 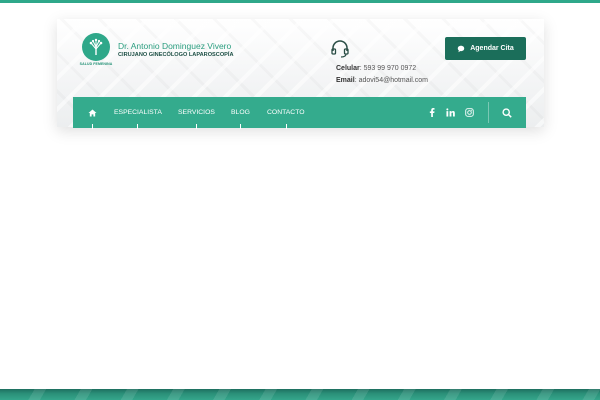 I want to click on footer-band, so click(x=300, y=394).